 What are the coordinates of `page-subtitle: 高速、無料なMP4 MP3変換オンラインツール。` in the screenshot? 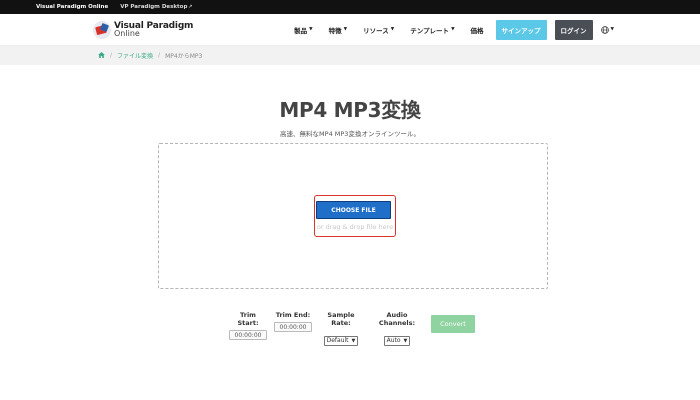 It's located at (350, 134).